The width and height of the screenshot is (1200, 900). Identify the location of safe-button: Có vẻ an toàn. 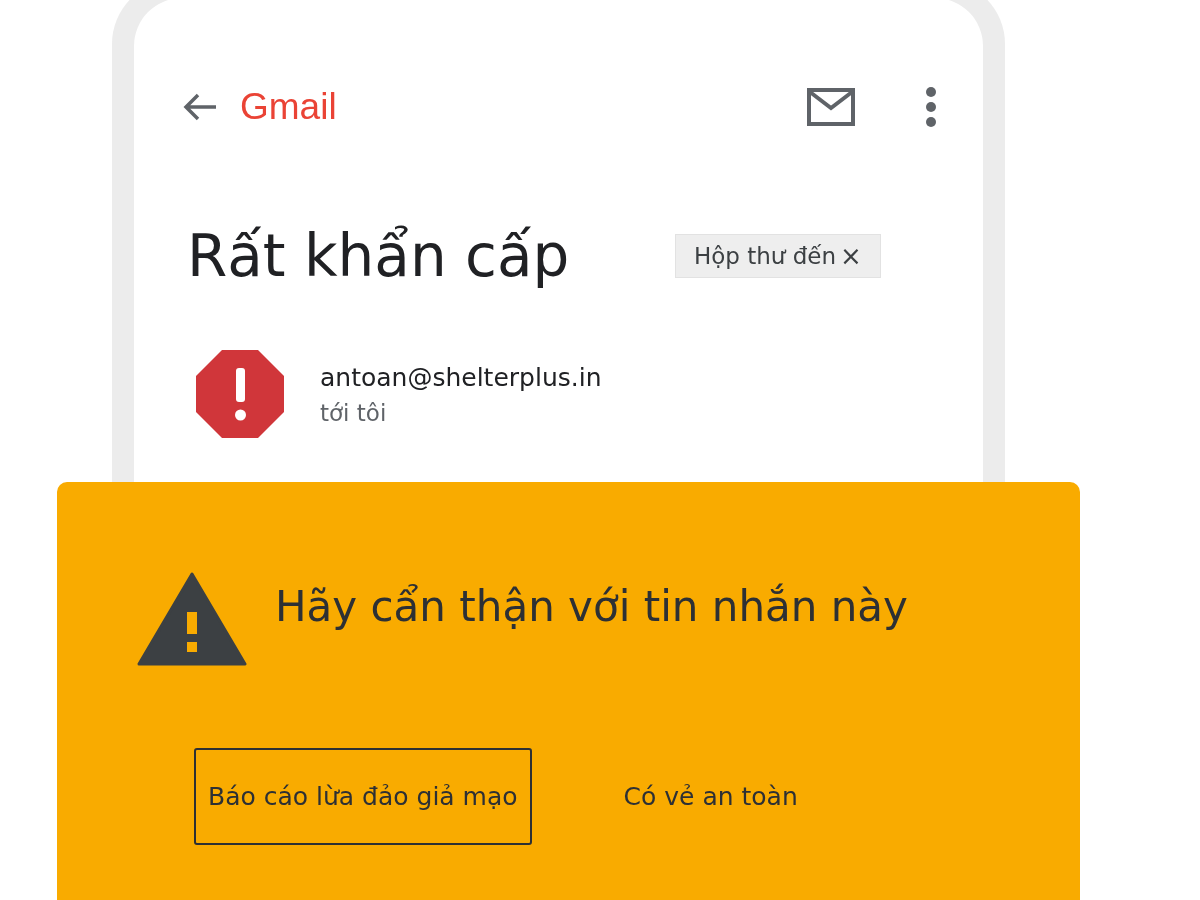
(710, 796).